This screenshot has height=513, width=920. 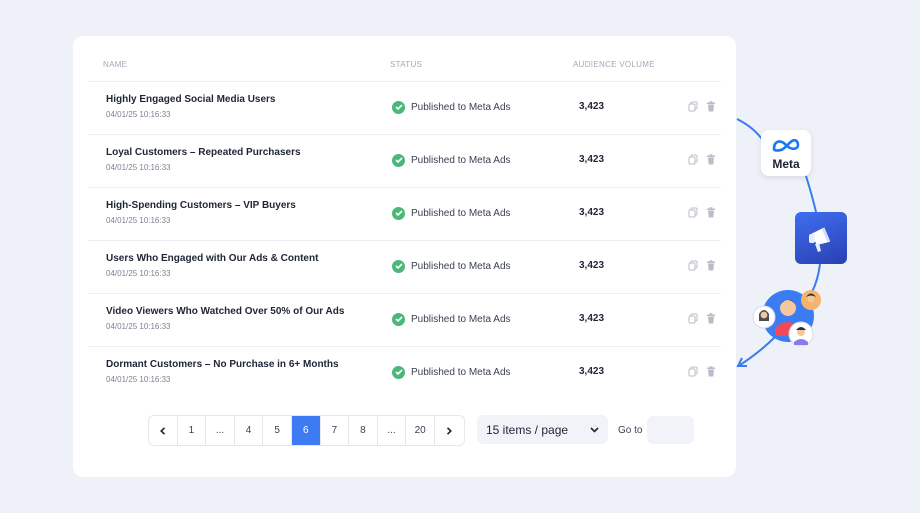 I want to click on audience-group-icon, so click(x=786, y=318).